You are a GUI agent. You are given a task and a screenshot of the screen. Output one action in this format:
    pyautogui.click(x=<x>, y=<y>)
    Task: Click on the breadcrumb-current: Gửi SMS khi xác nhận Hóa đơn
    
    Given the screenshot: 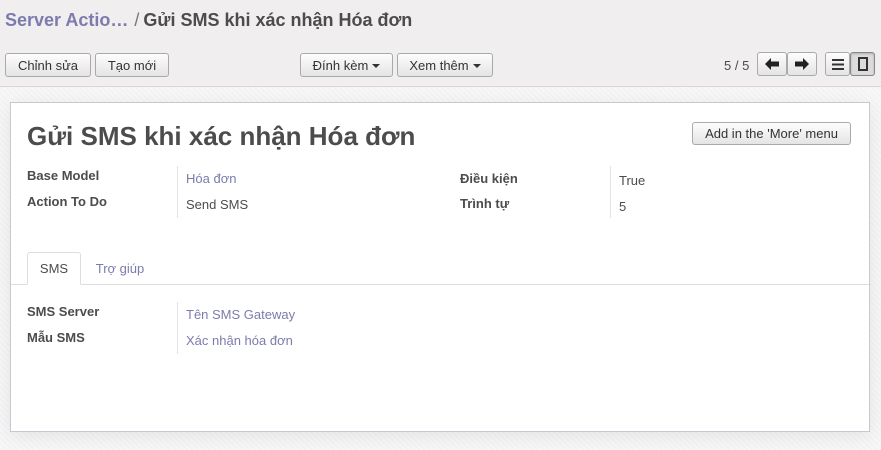 What is the action you would take?
    pyautogui.click(x=278, y=20)
    